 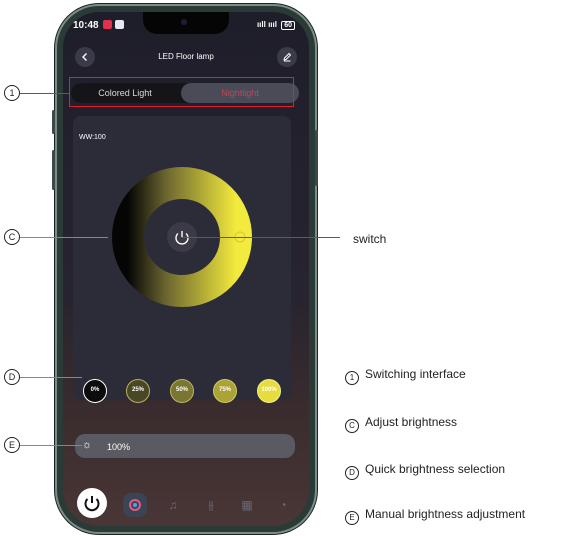 What do you see at coordinates (181, 92) in the screenshot?
I see `tabs-highlight` at bounding box center [181, 92].